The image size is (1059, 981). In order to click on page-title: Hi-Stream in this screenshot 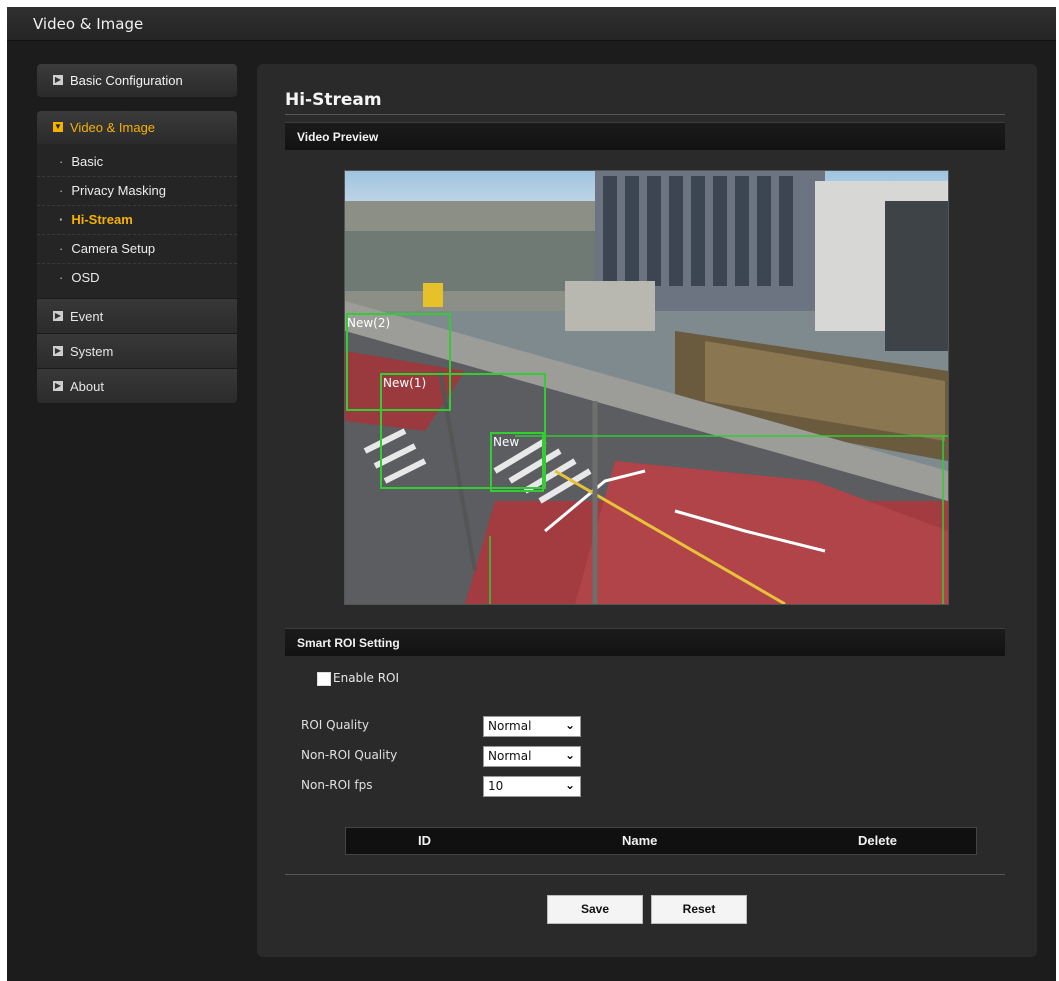, I will do `click(333, 100)`.